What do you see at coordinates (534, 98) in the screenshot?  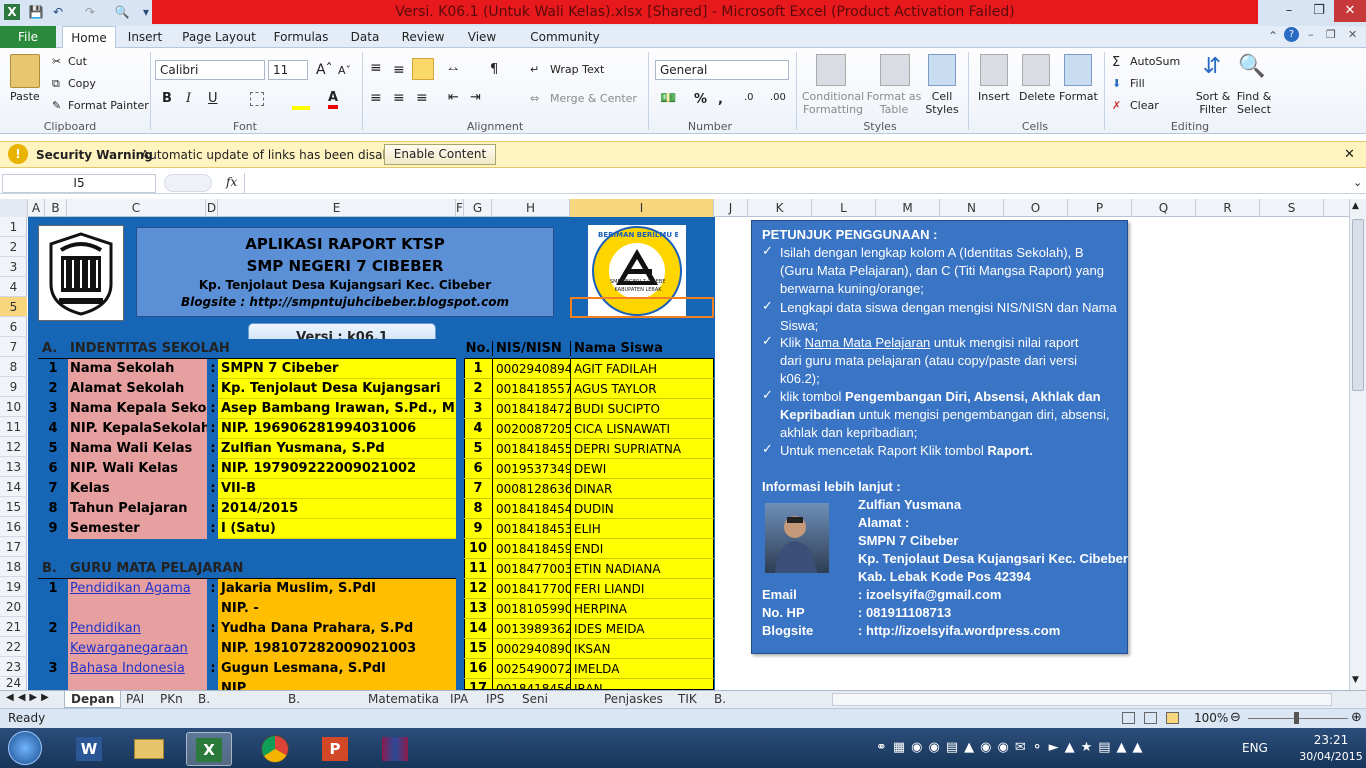 I see `merge-center-icon: ⇔` at bounding box center [534, 98].